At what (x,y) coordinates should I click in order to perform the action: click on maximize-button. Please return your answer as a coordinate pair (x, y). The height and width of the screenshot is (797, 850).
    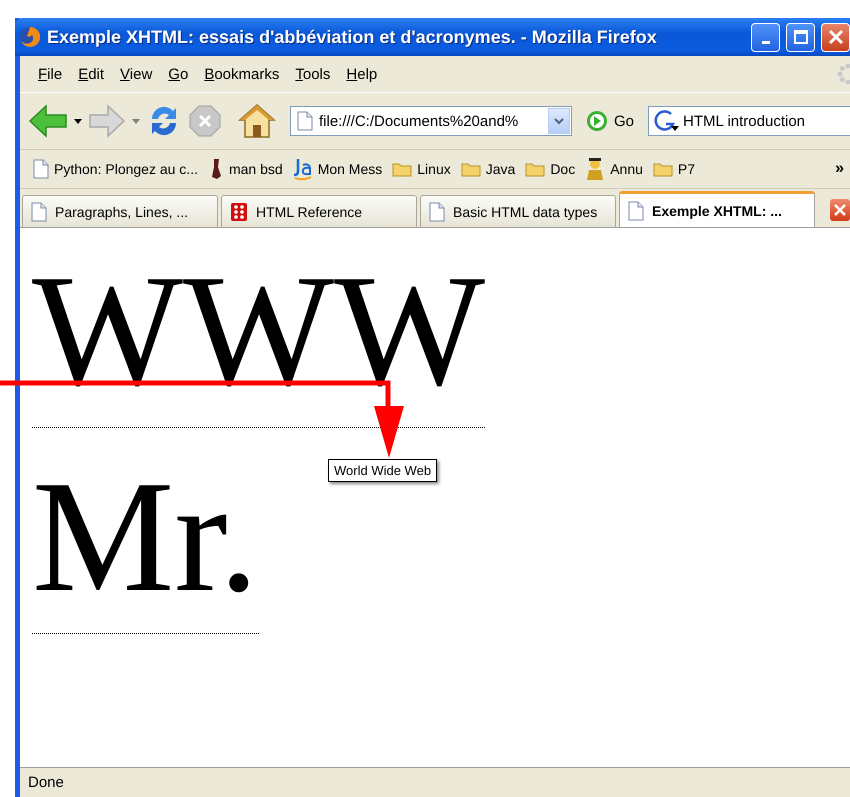
    Looking at the image, I should click on (800, 37).